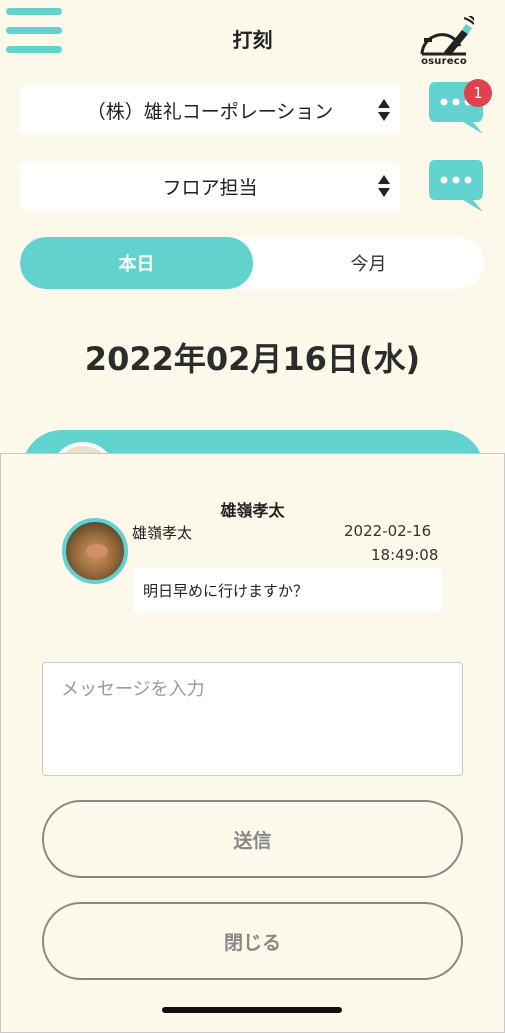 This screenshot has width=505, height=1033. I want to click on message-time: 18:49:08, so click(405, 555).